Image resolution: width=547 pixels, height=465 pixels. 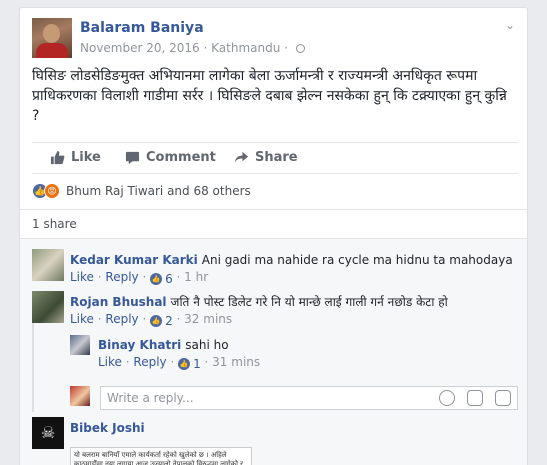 I want to click on post-author: Balaram Baniya, so click(x=142, y=28).